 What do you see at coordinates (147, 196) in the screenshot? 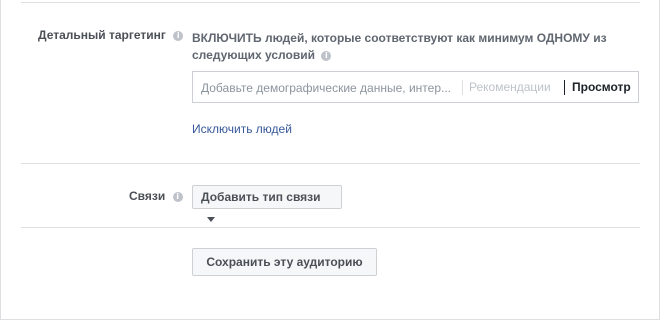
I see `connections-label: Связи` at bounding box center [147, 196].